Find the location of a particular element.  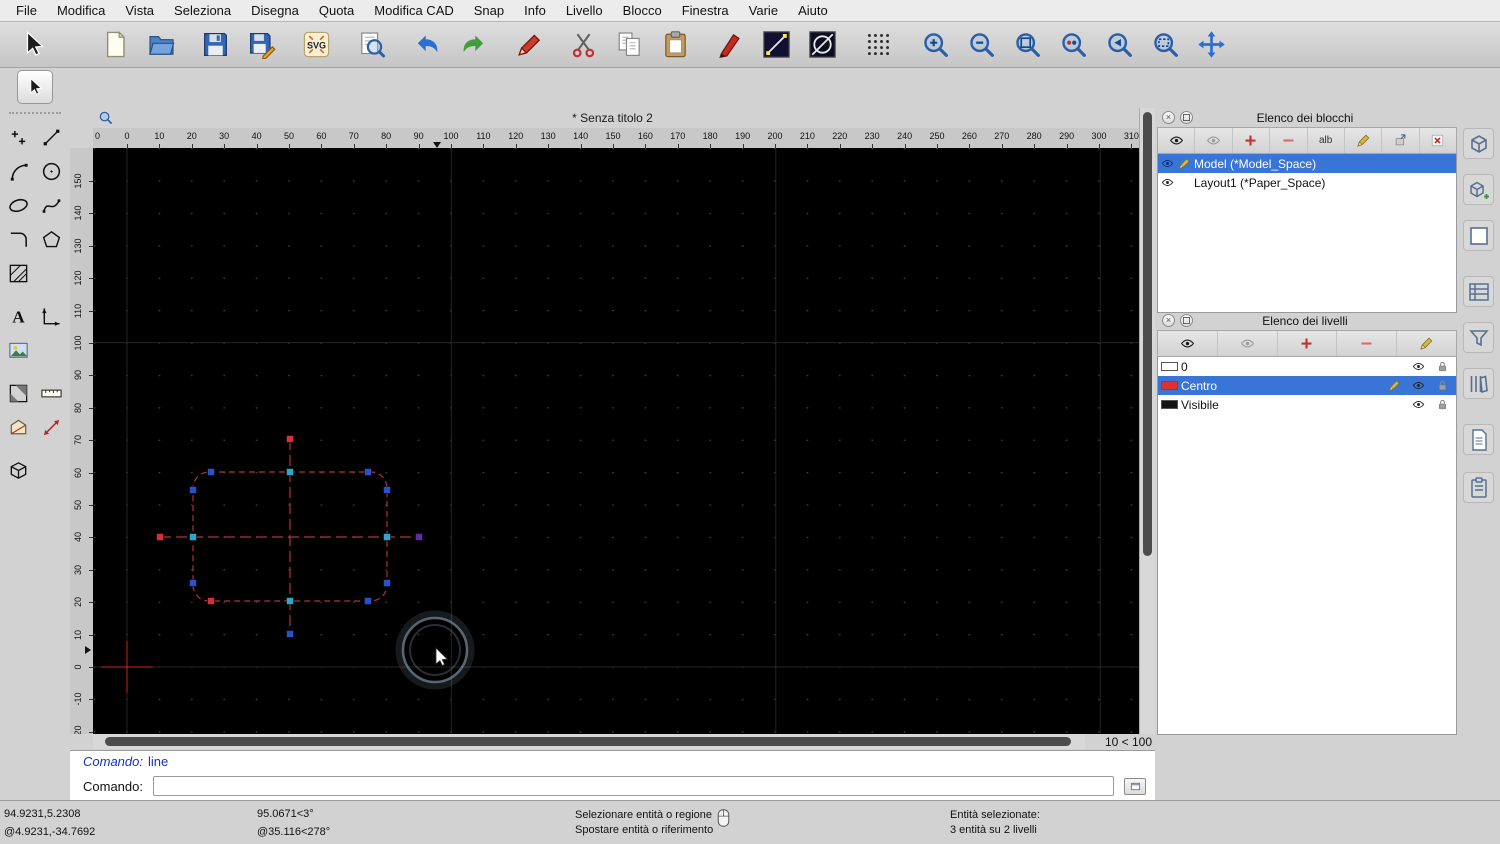

layer-panel-float-button is located at coordinates (1186, 320).